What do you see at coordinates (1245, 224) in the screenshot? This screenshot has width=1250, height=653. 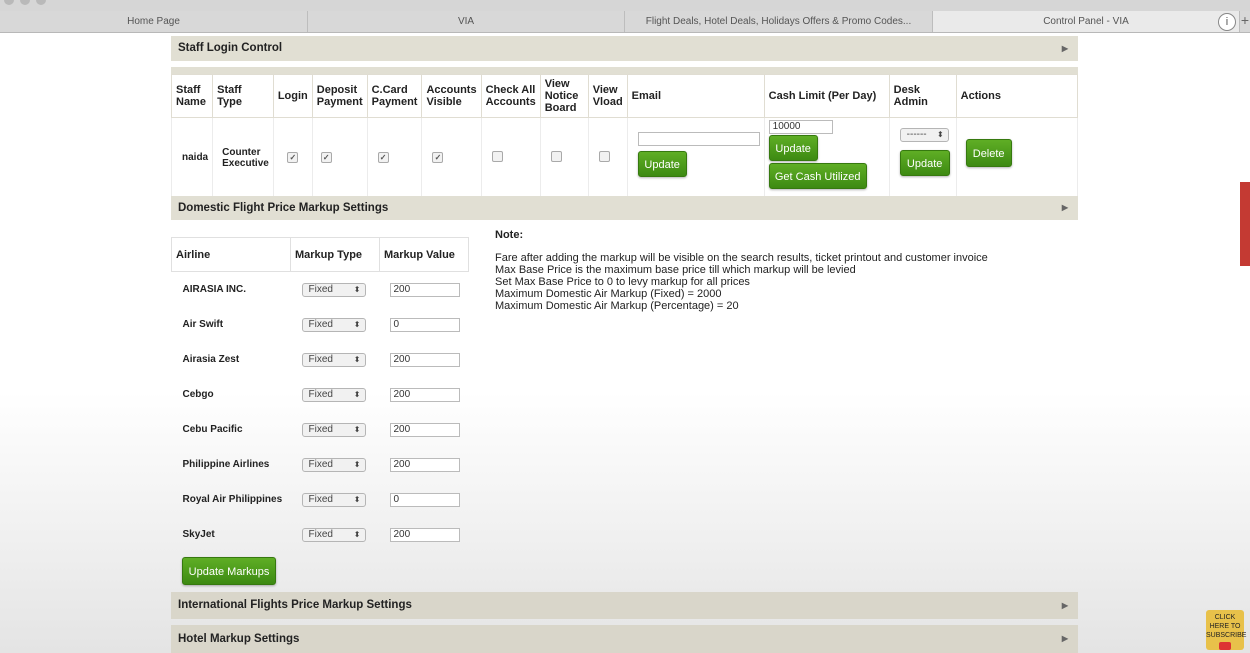 I see `side-feedback-tab` at bounding box center [1245, 224].